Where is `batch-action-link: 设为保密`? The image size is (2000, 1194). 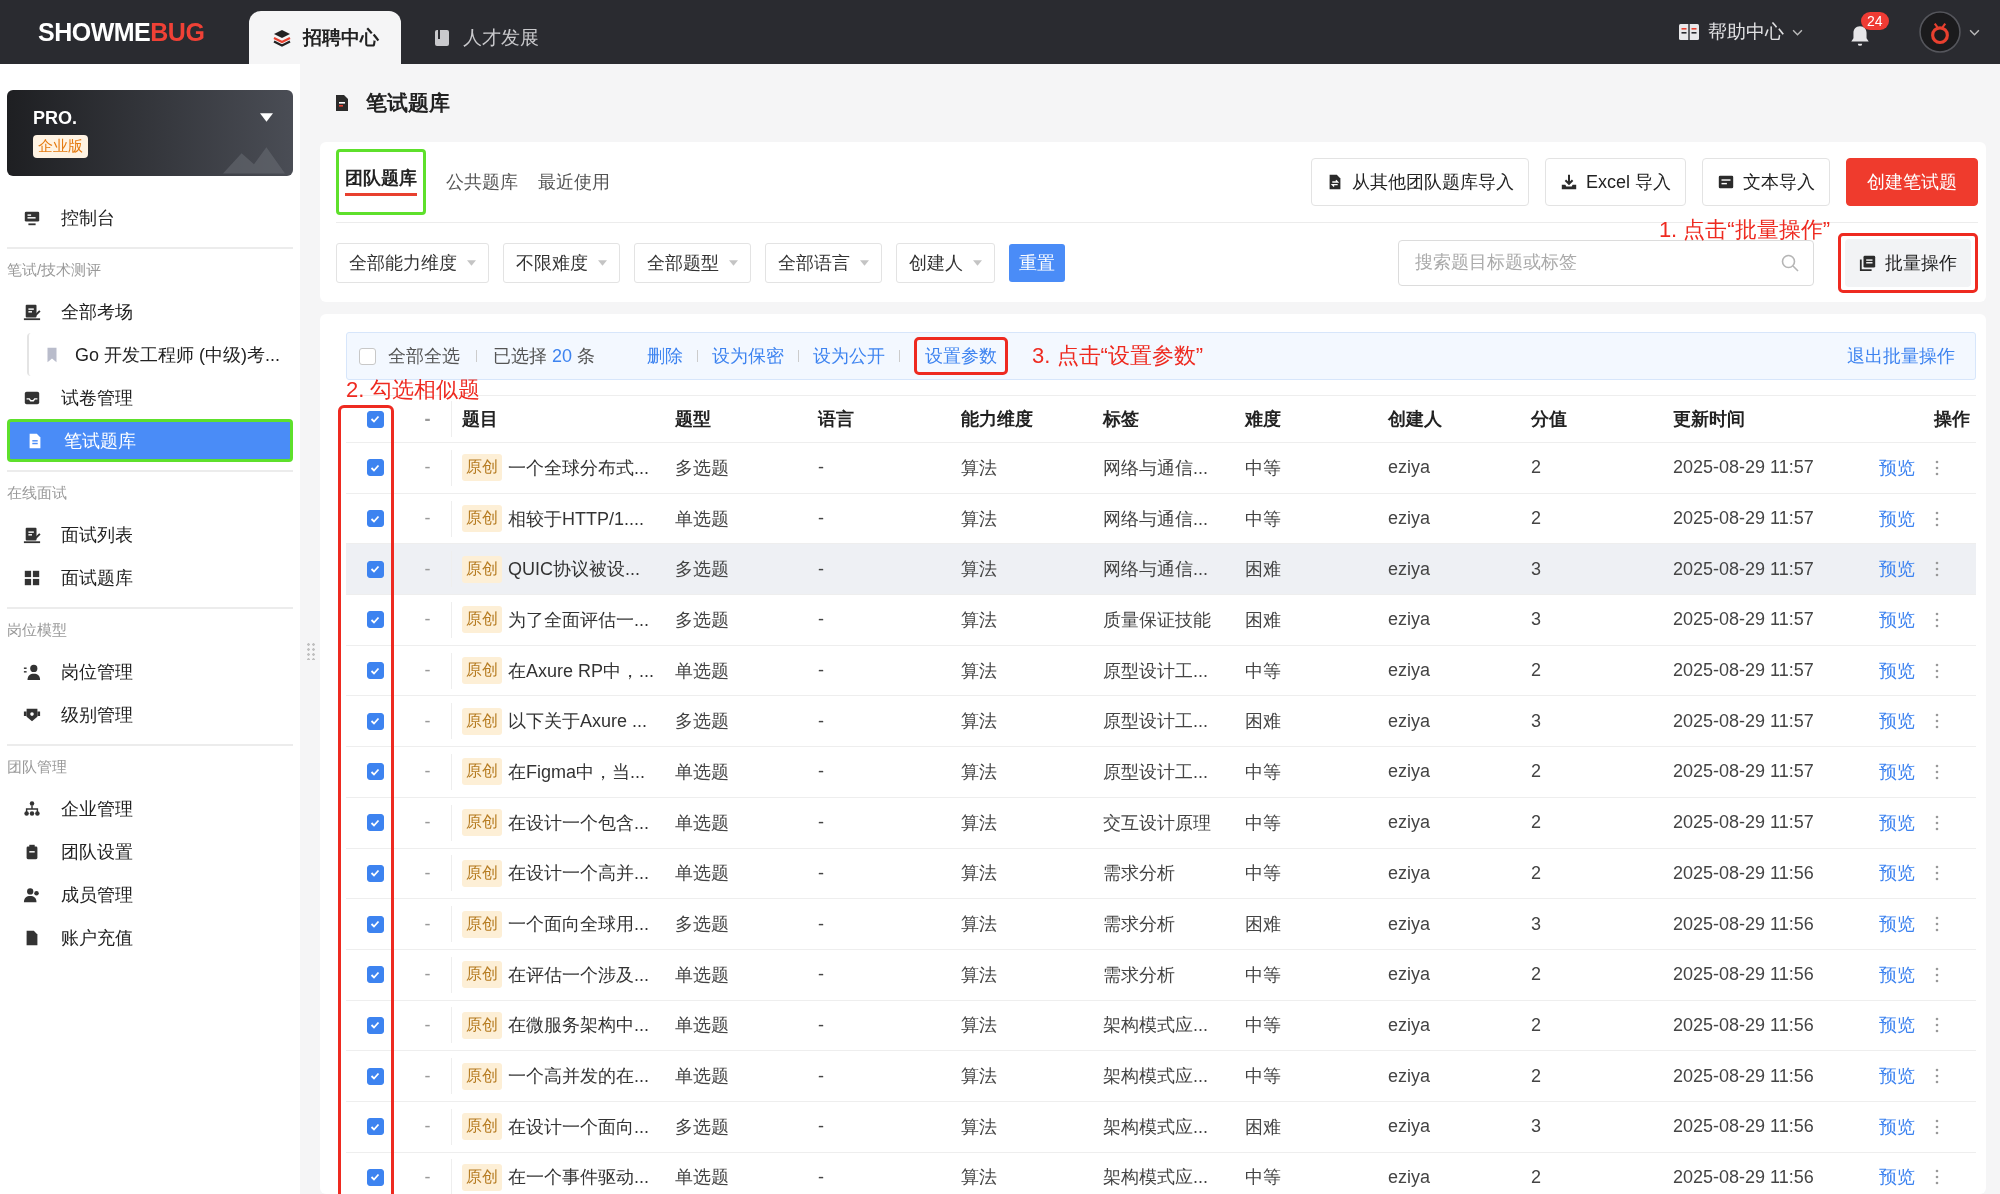
batch-action-link: 设为保密 is located at coordinates (748, 356).